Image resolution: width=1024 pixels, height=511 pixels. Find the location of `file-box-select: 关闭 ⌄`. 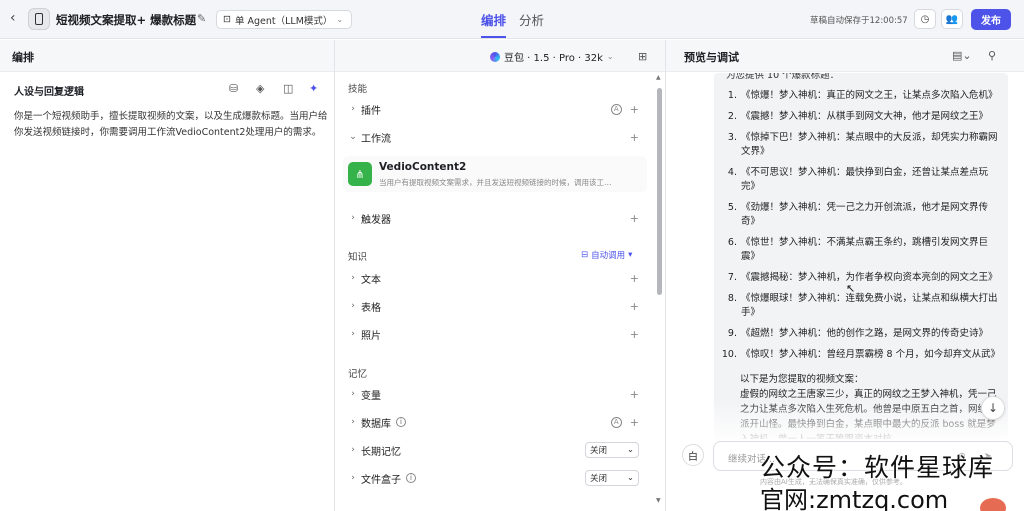

file-box-select: 关闭 ⌄ is located at coordinates (612, 478).